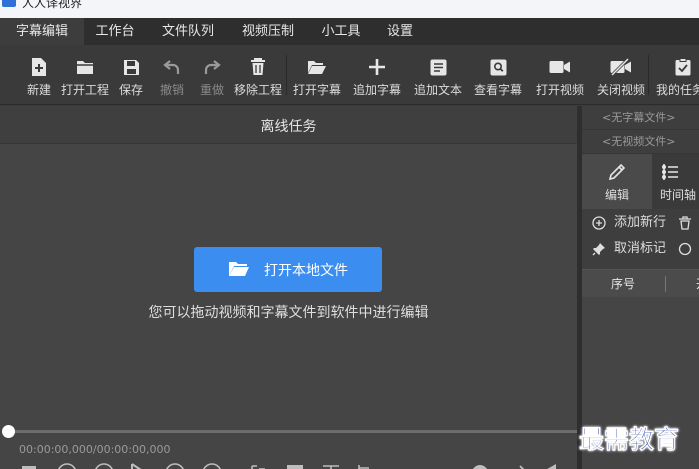 The width and height of the screenshot is (699, 469). I want to click on open-subtitle-button: 打开字幕, so click(317, 75).